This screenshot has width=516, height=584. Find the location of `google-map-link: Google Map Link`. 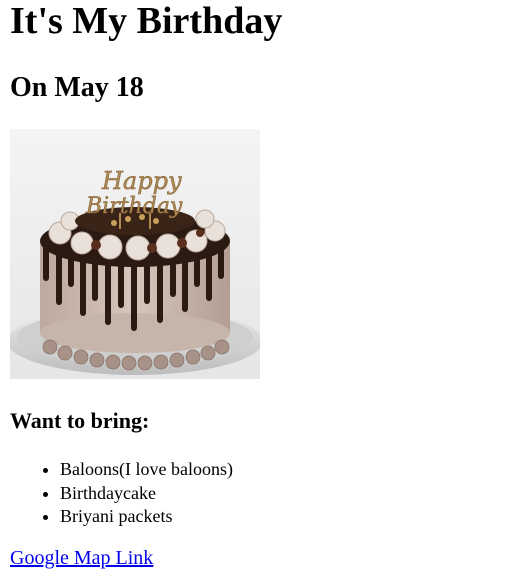

google-map-link: Google Map Link is located at coordinates (81, 558).